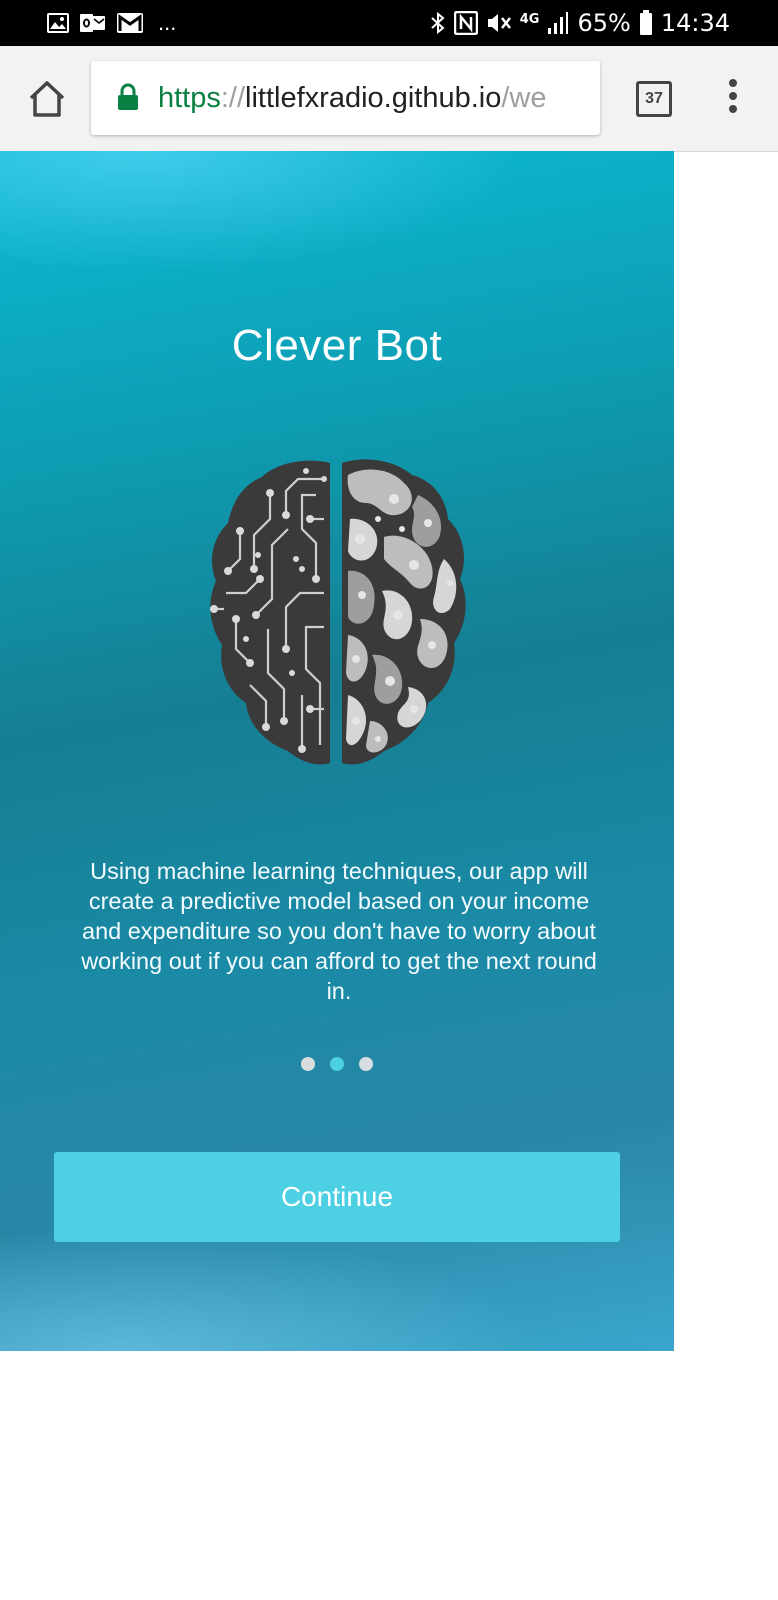  Describe the element at coordinates (465, 23) in the screenshot. I see `nfc-icon` at that location.